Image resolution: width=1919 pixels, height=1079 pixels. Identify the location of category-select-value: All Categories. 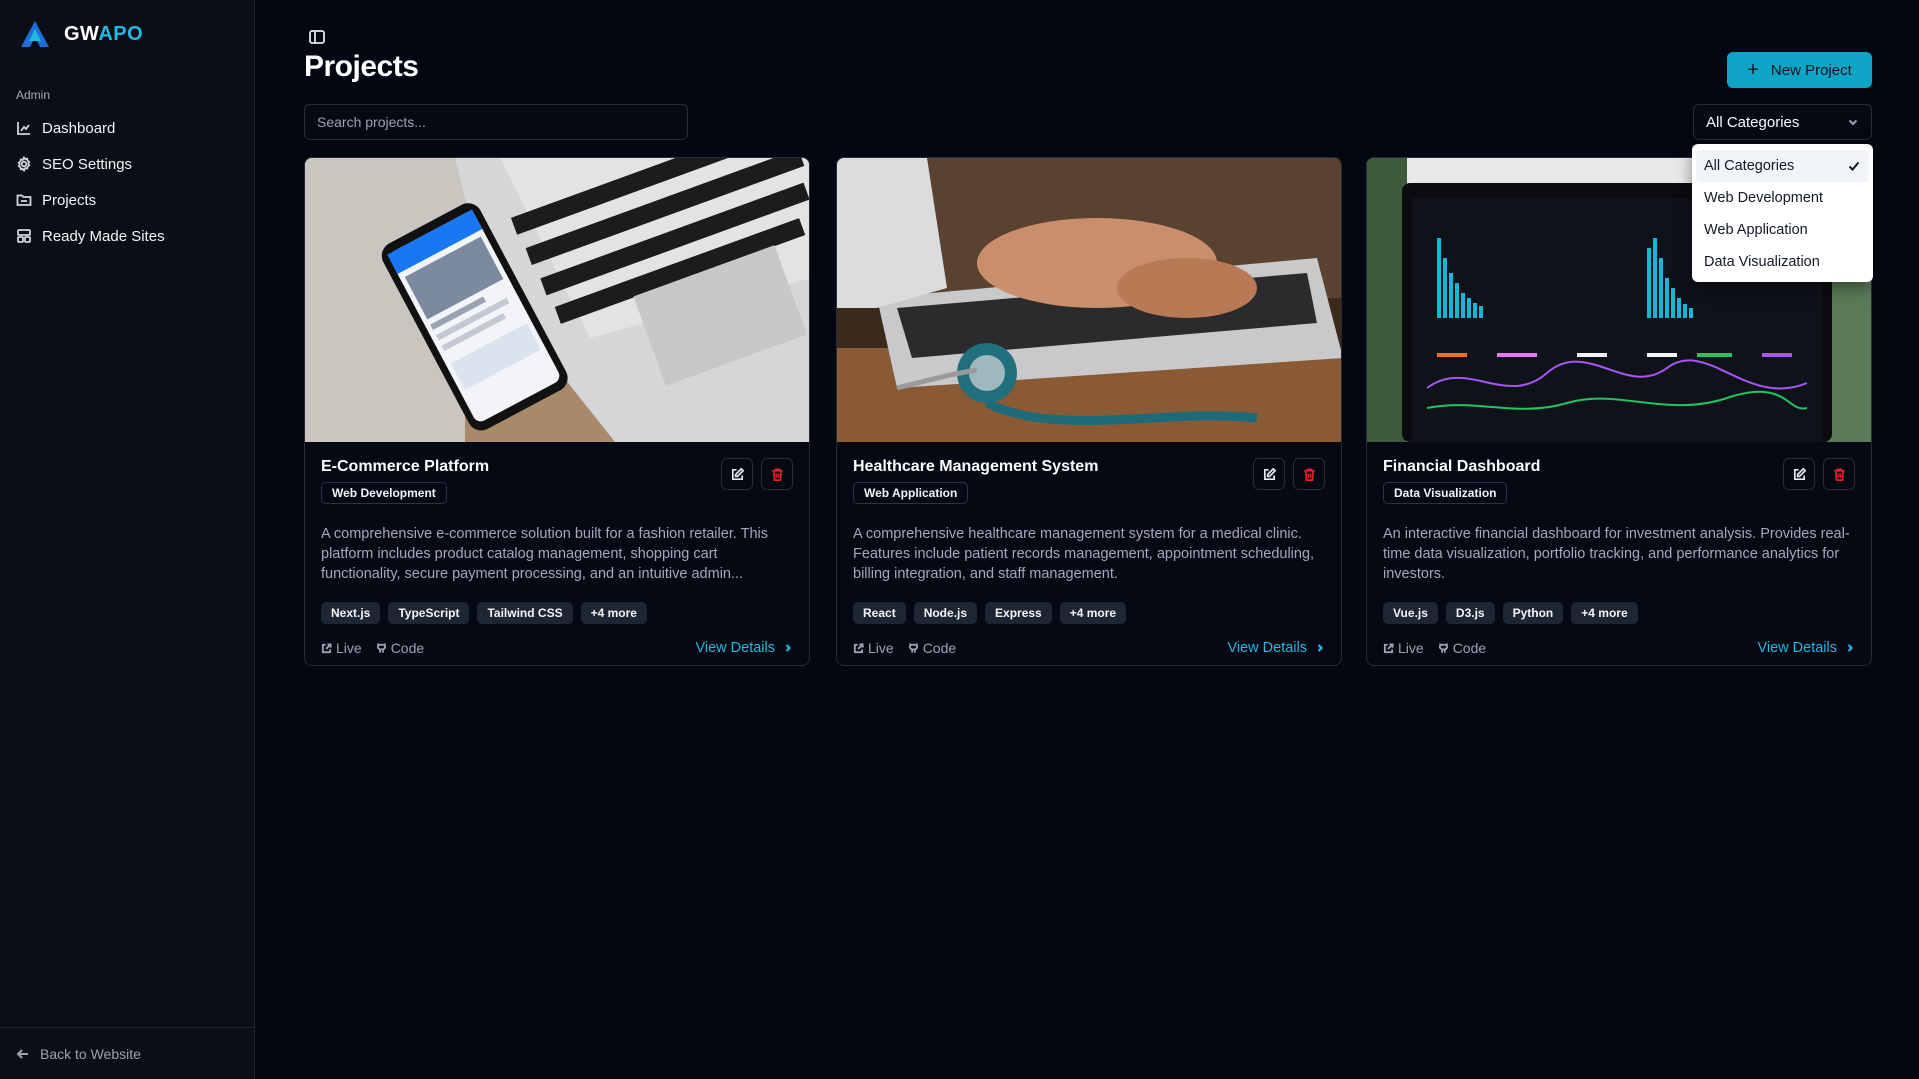
(1753, 122).